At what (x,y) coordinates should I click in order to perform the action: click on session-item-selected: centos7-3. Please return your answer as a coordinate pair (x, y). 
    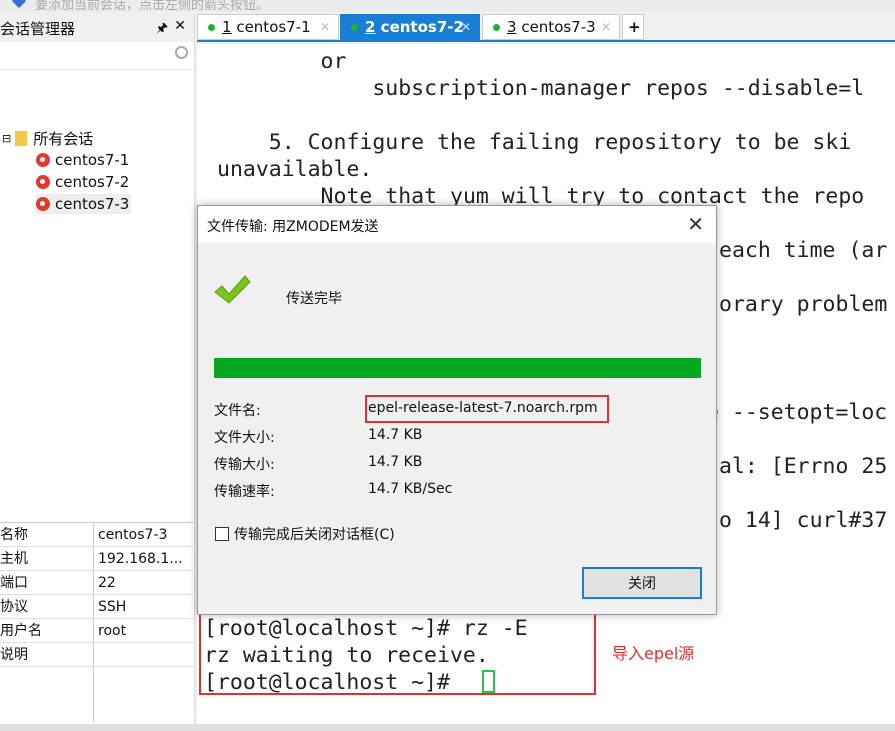
    Looking at the image, I should click on (84, 204).